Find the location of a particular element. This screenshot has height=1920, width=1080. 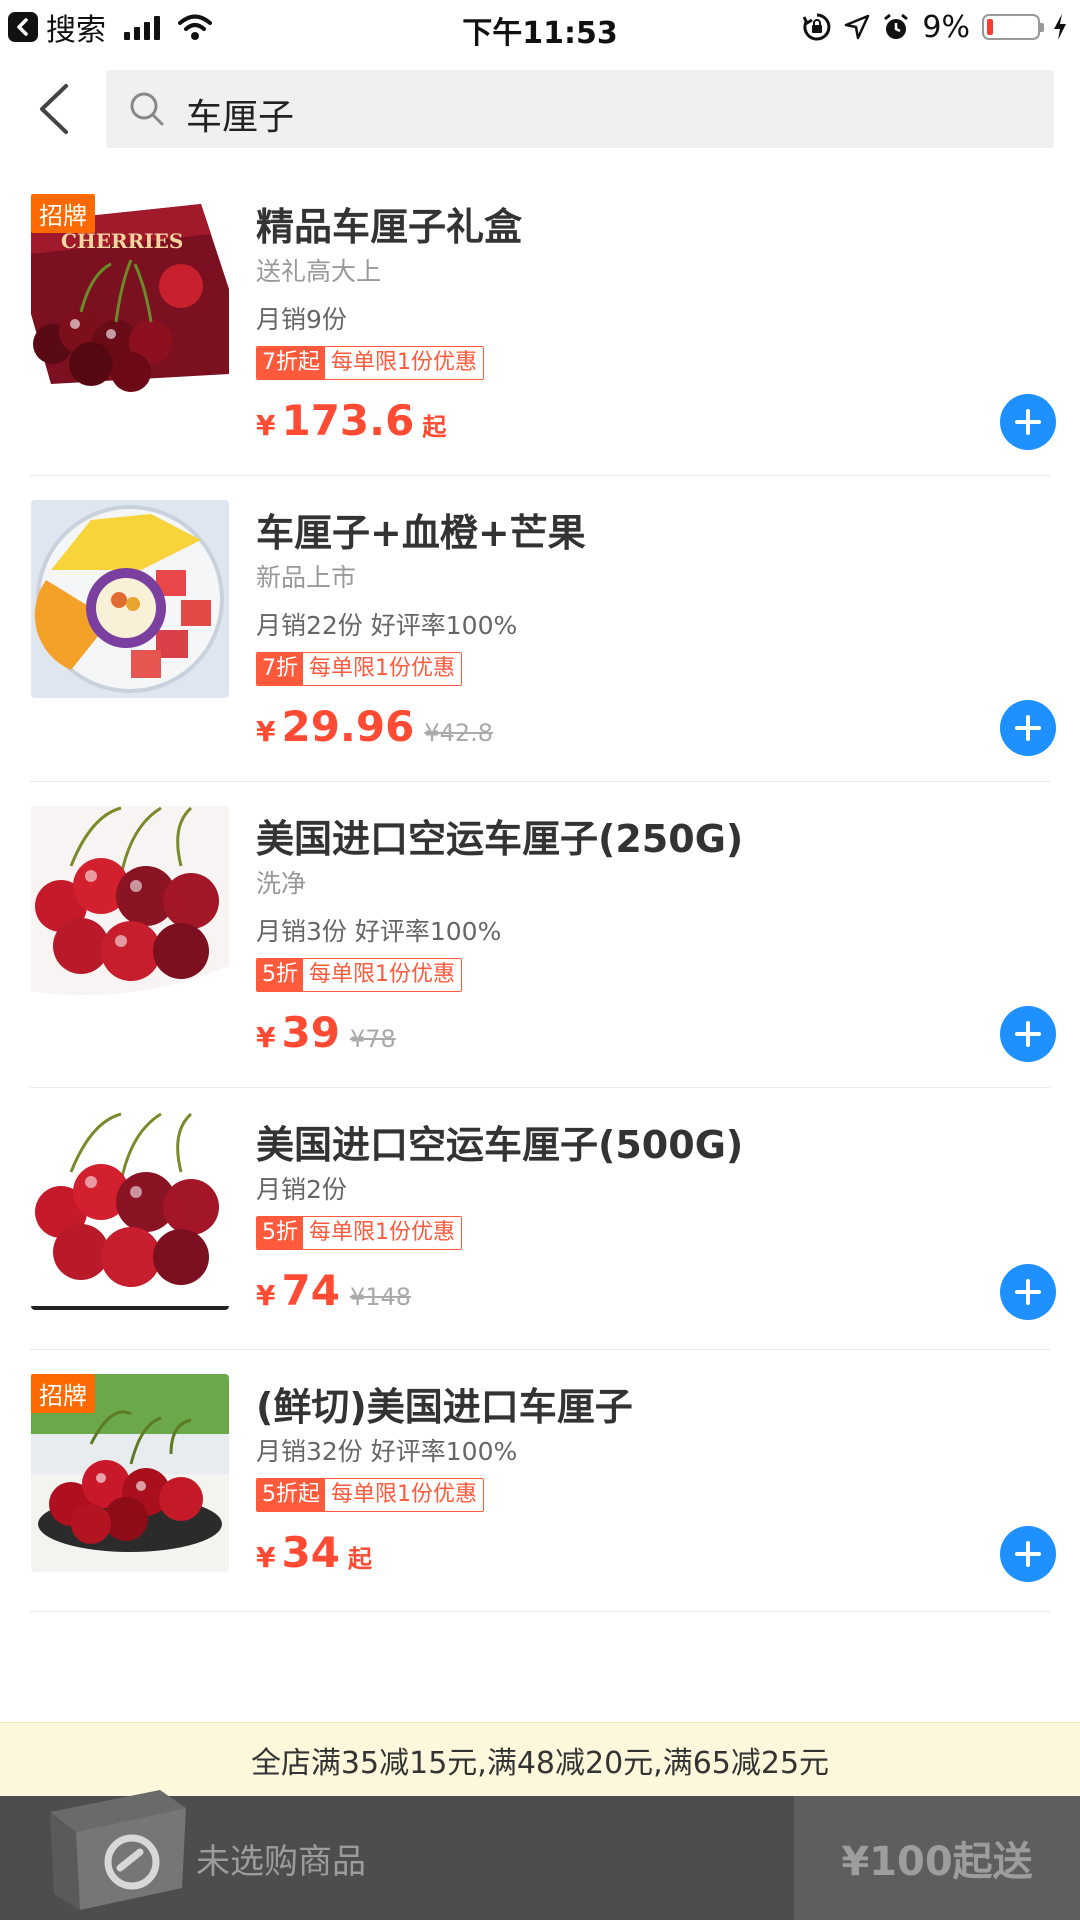

location-icon is located at coordinates (857, 27).